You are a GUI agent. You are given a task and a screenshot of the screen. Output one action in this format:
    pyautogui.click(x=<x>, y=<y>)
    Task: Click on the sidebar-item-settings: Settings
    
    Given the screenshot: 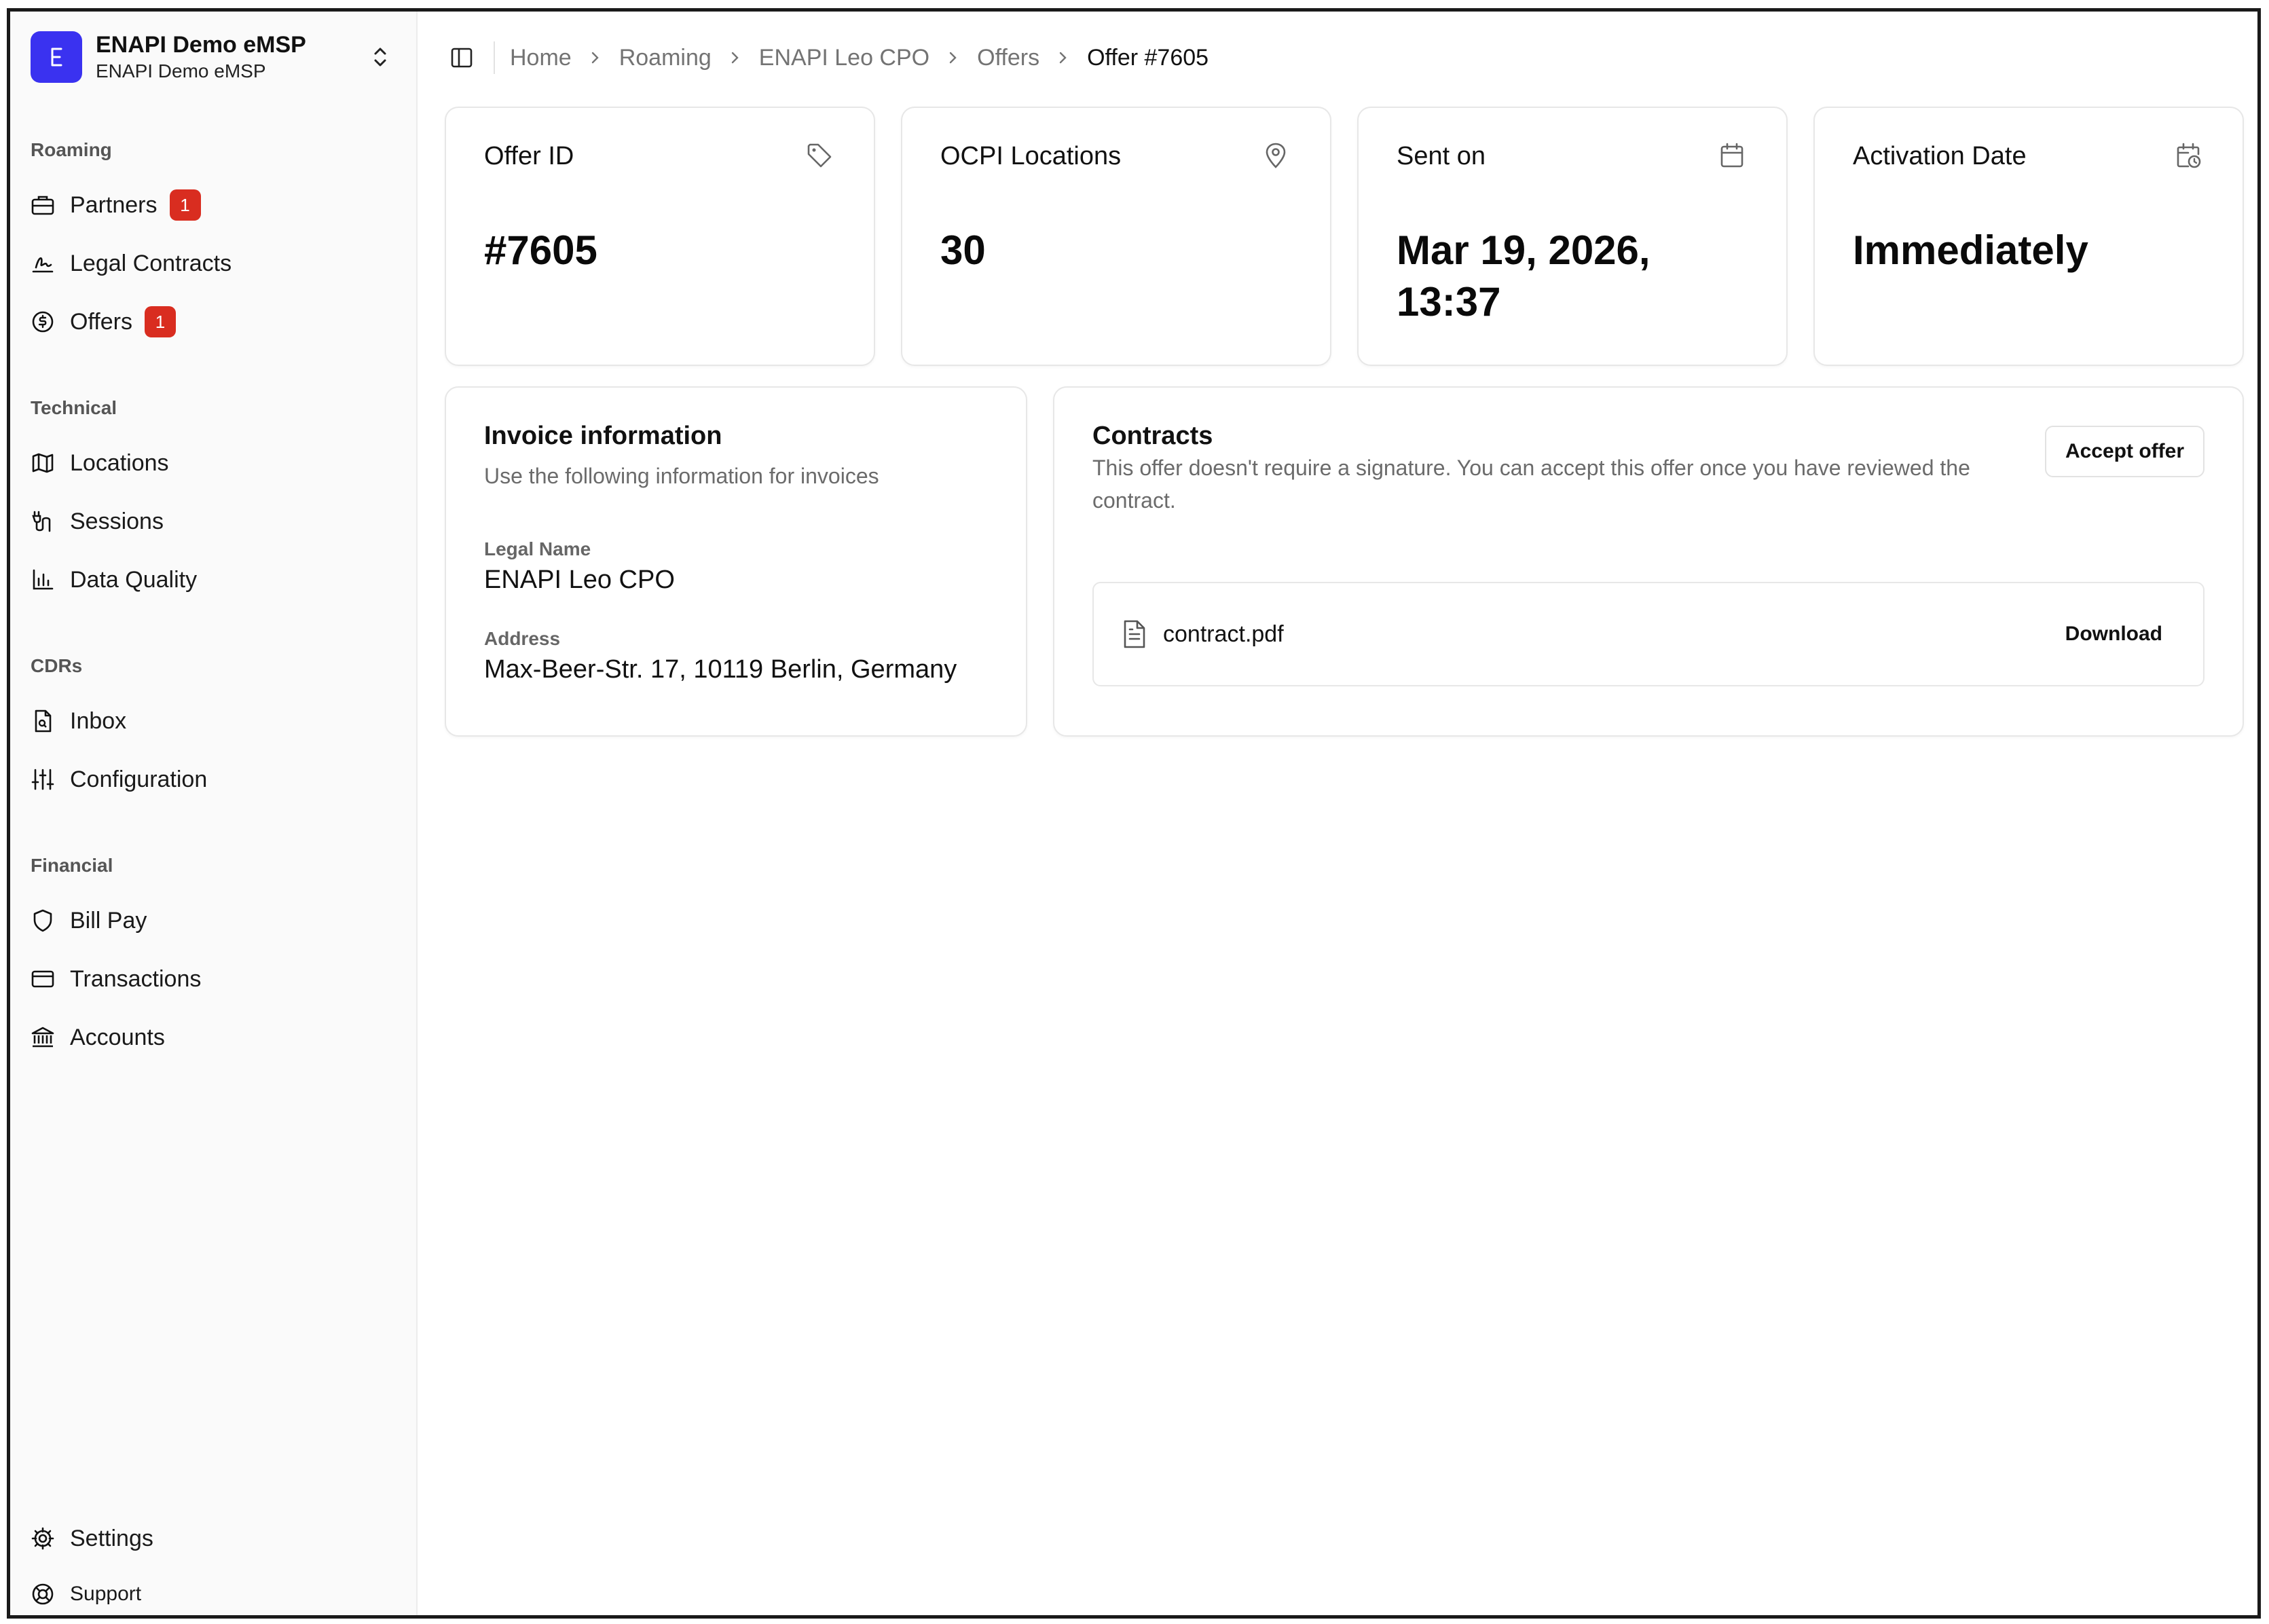 What is the action you would take?
    pyautogui.click(x=214, y=1538)
    